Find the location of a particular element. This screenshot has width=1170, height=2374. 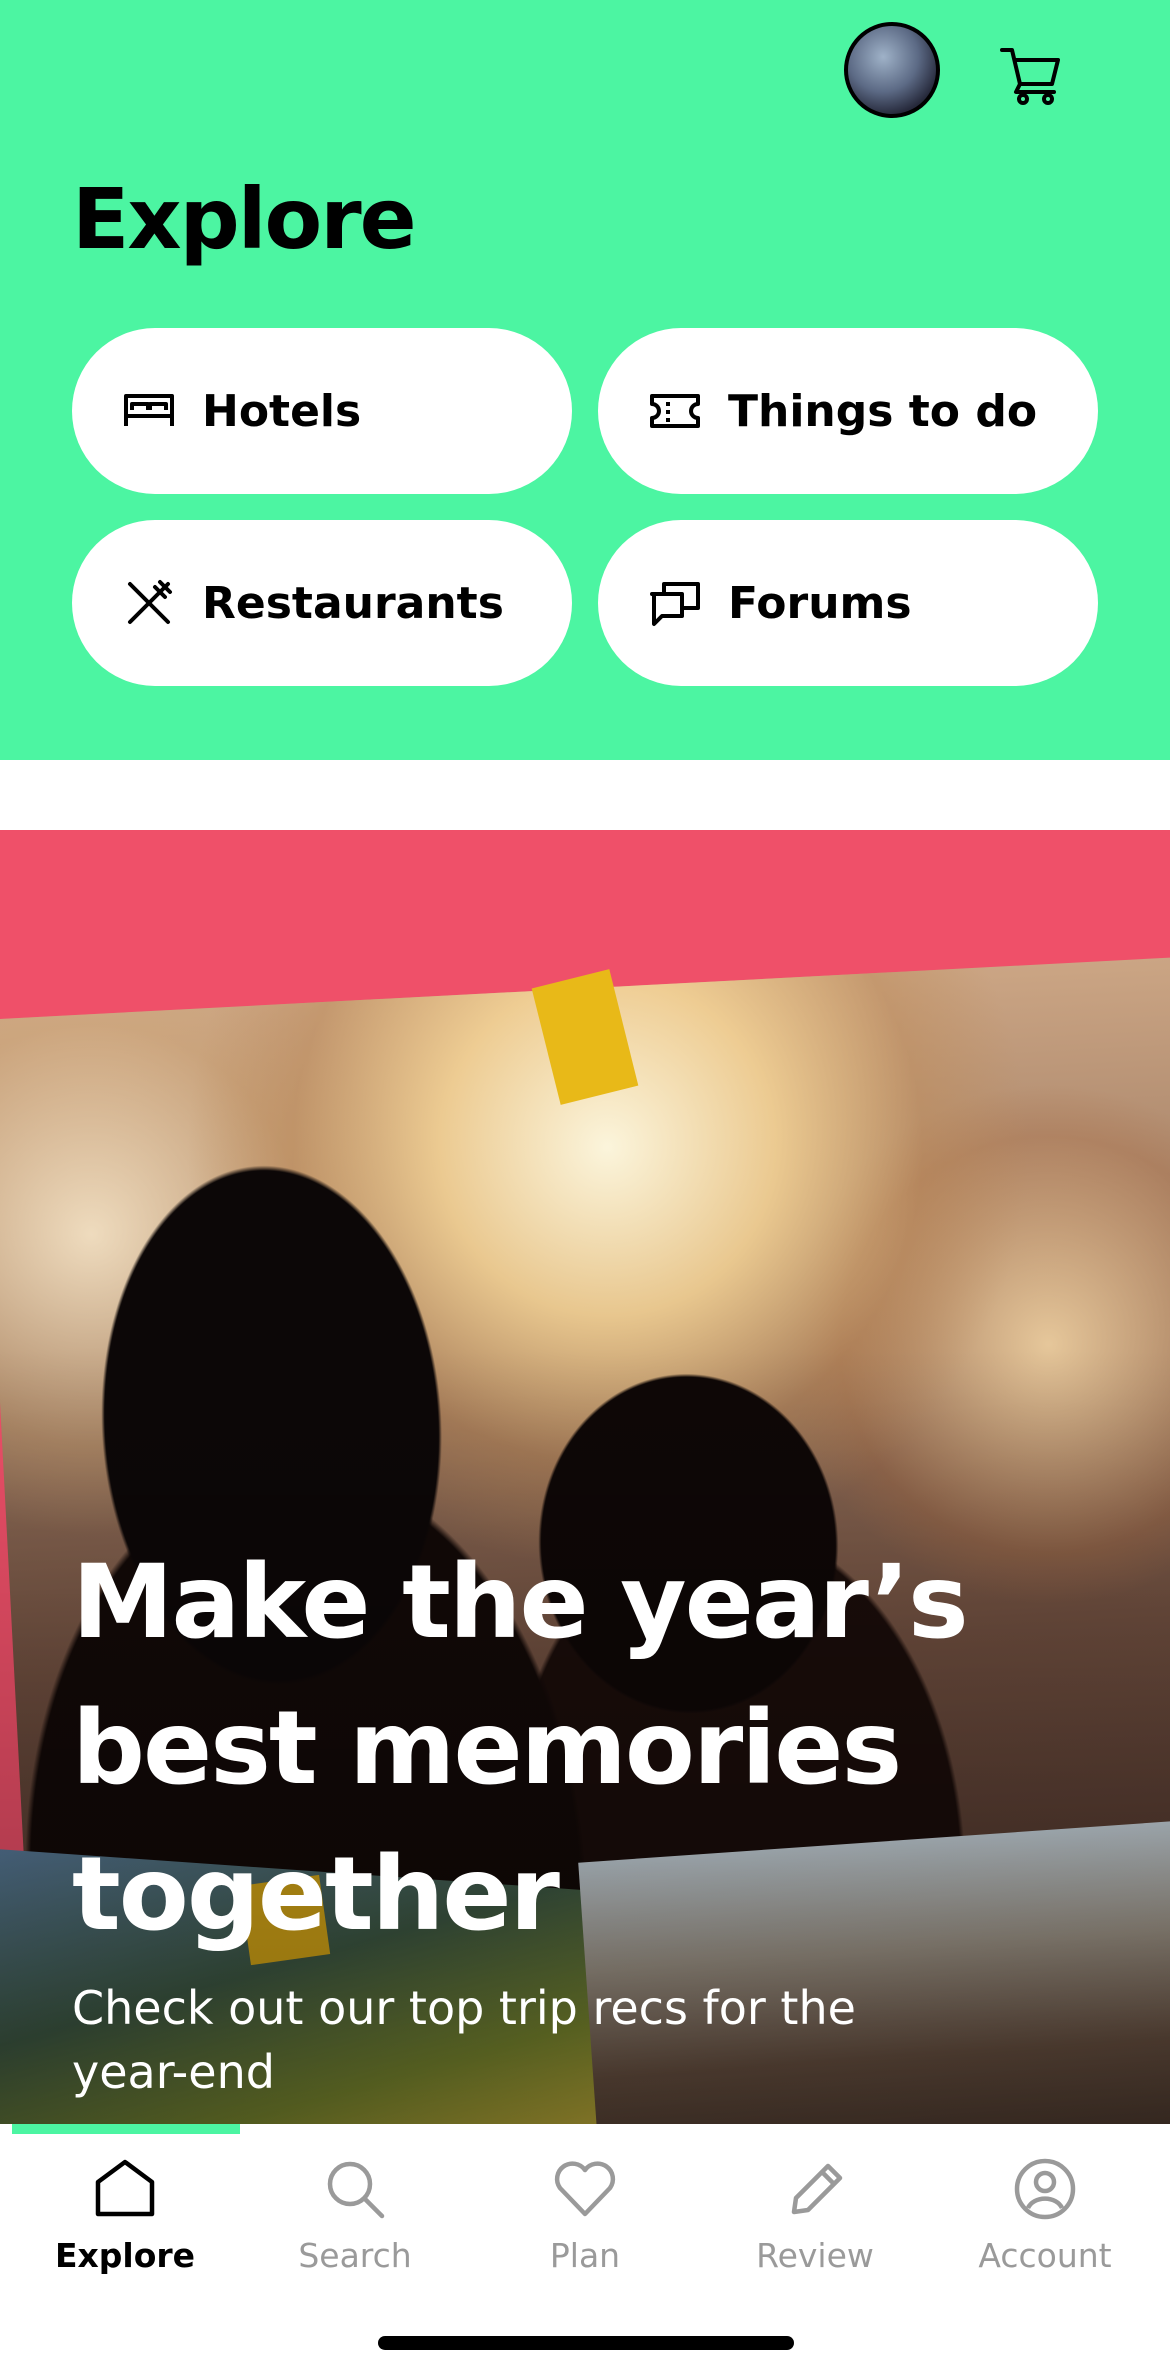

page-title: Explore is located at coordinates (244, 219).